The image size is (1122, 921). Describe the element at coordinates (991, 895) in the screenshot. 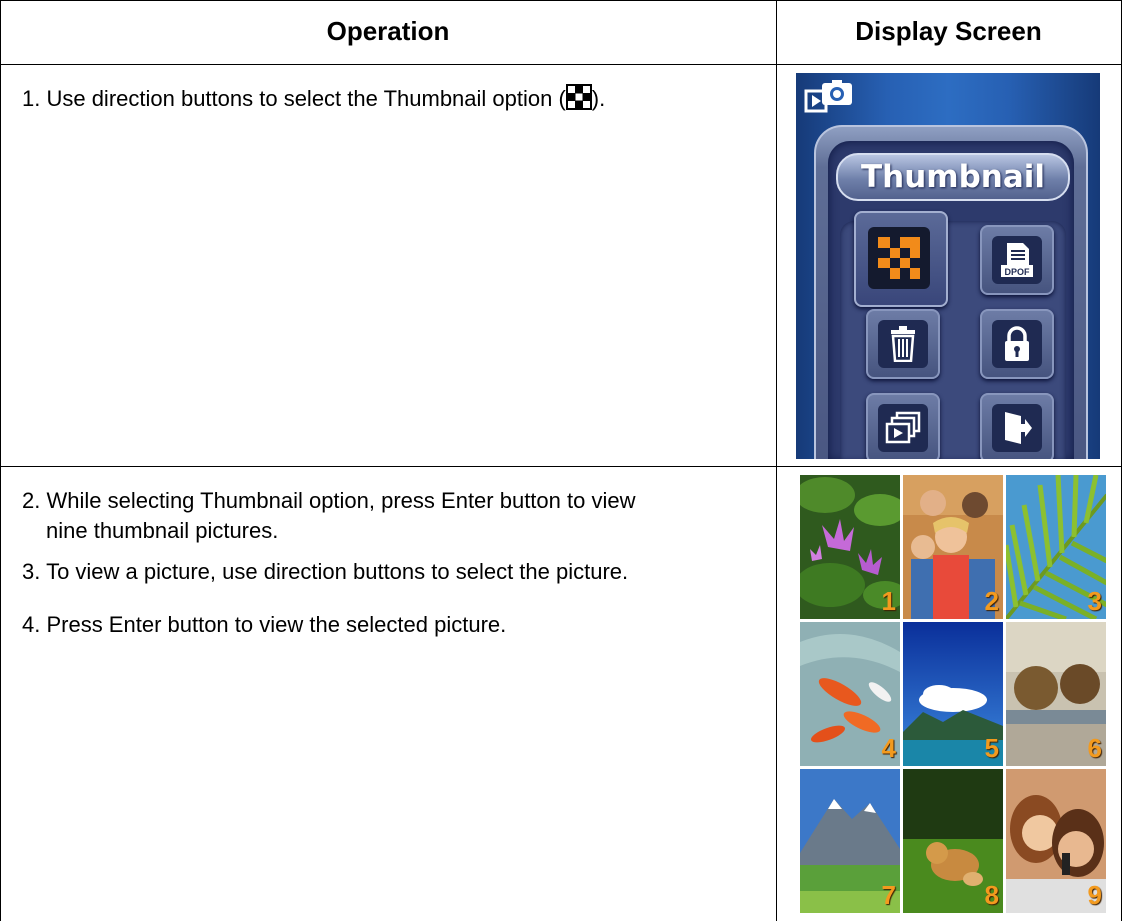

I see `thumbnail-number: 8` at that location.